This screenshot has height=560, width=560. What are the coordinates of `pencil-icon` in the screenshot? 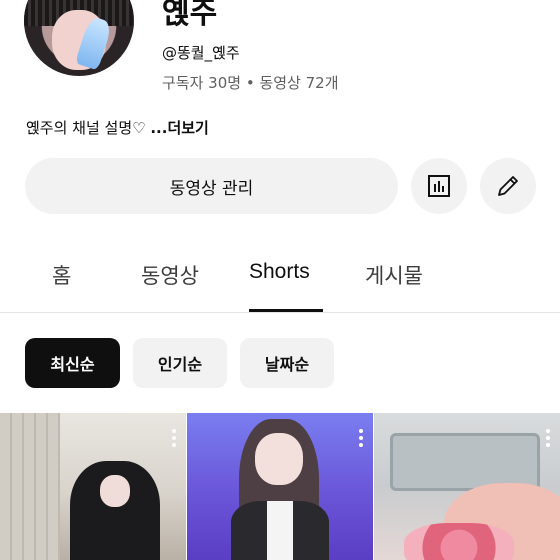 It's located at (508, 186).